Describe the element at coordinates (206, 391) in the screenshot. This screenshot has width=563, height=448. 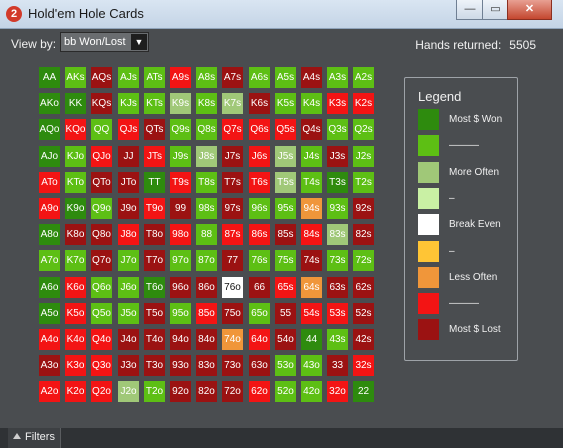
I see `hand-cell: 82o` at that location.